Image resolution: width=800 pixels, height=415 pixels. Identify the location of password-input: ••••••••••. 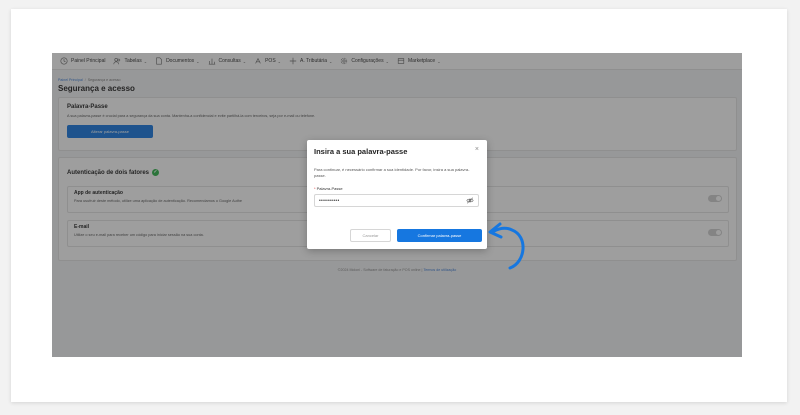
(396, 200).